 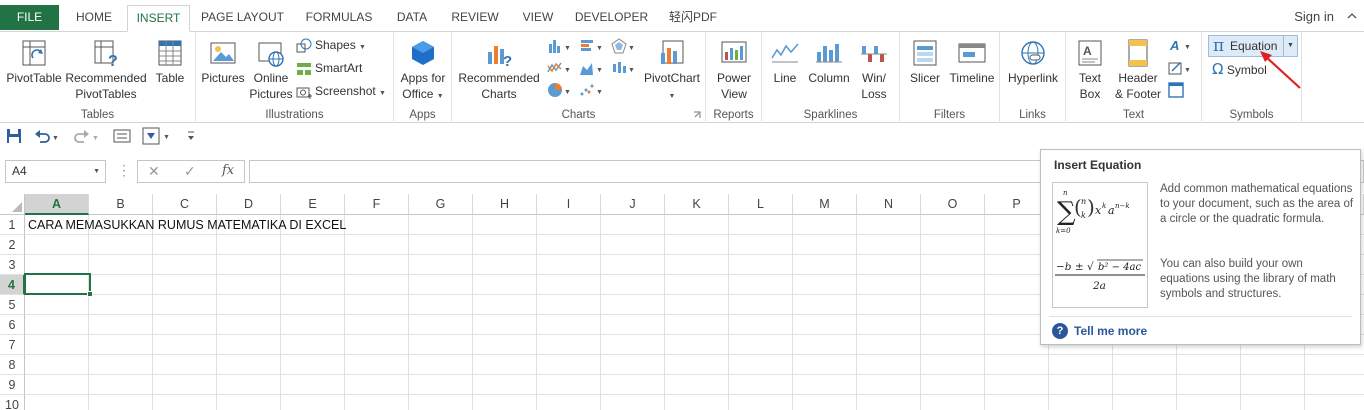 What do you see at coordinates (57, 284) in the screenshot?
I see `active-cell-a4` at bounding box center [57, 284].